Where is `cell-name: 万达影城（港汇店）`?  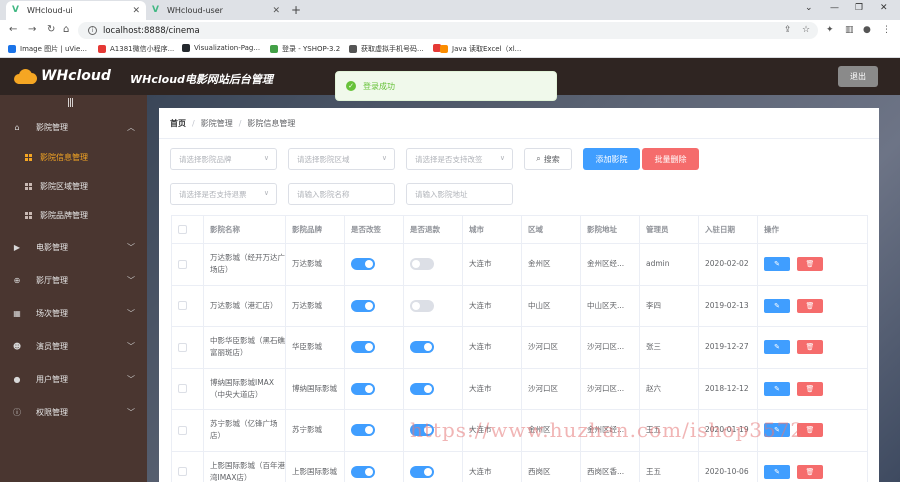 cell-name: 万达影城（港汇店） is located at coordinates (244, 306).